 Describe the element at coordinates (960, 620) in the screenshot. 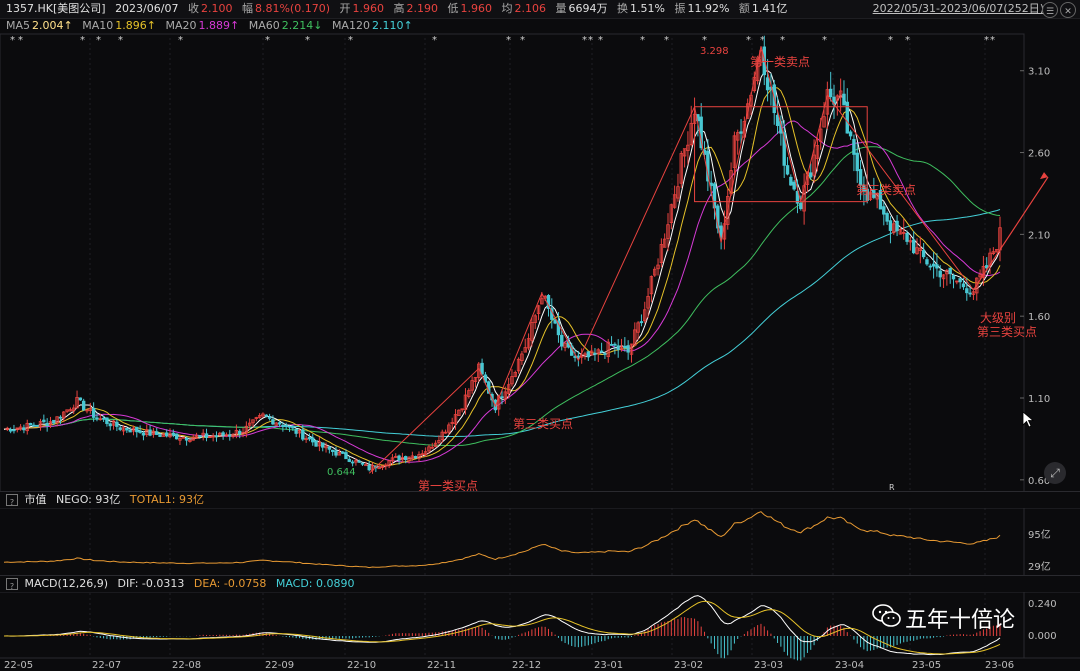

I see `watermark-text: 五年十倍论` at that location.